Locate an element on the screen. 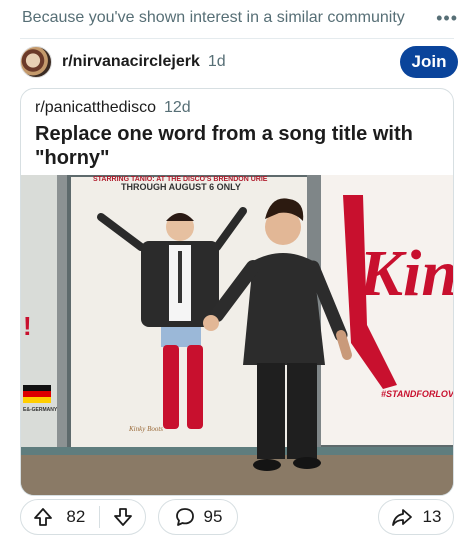 The image size is (474, 535). floor-tile-strip is located at coordinates (237, 451).